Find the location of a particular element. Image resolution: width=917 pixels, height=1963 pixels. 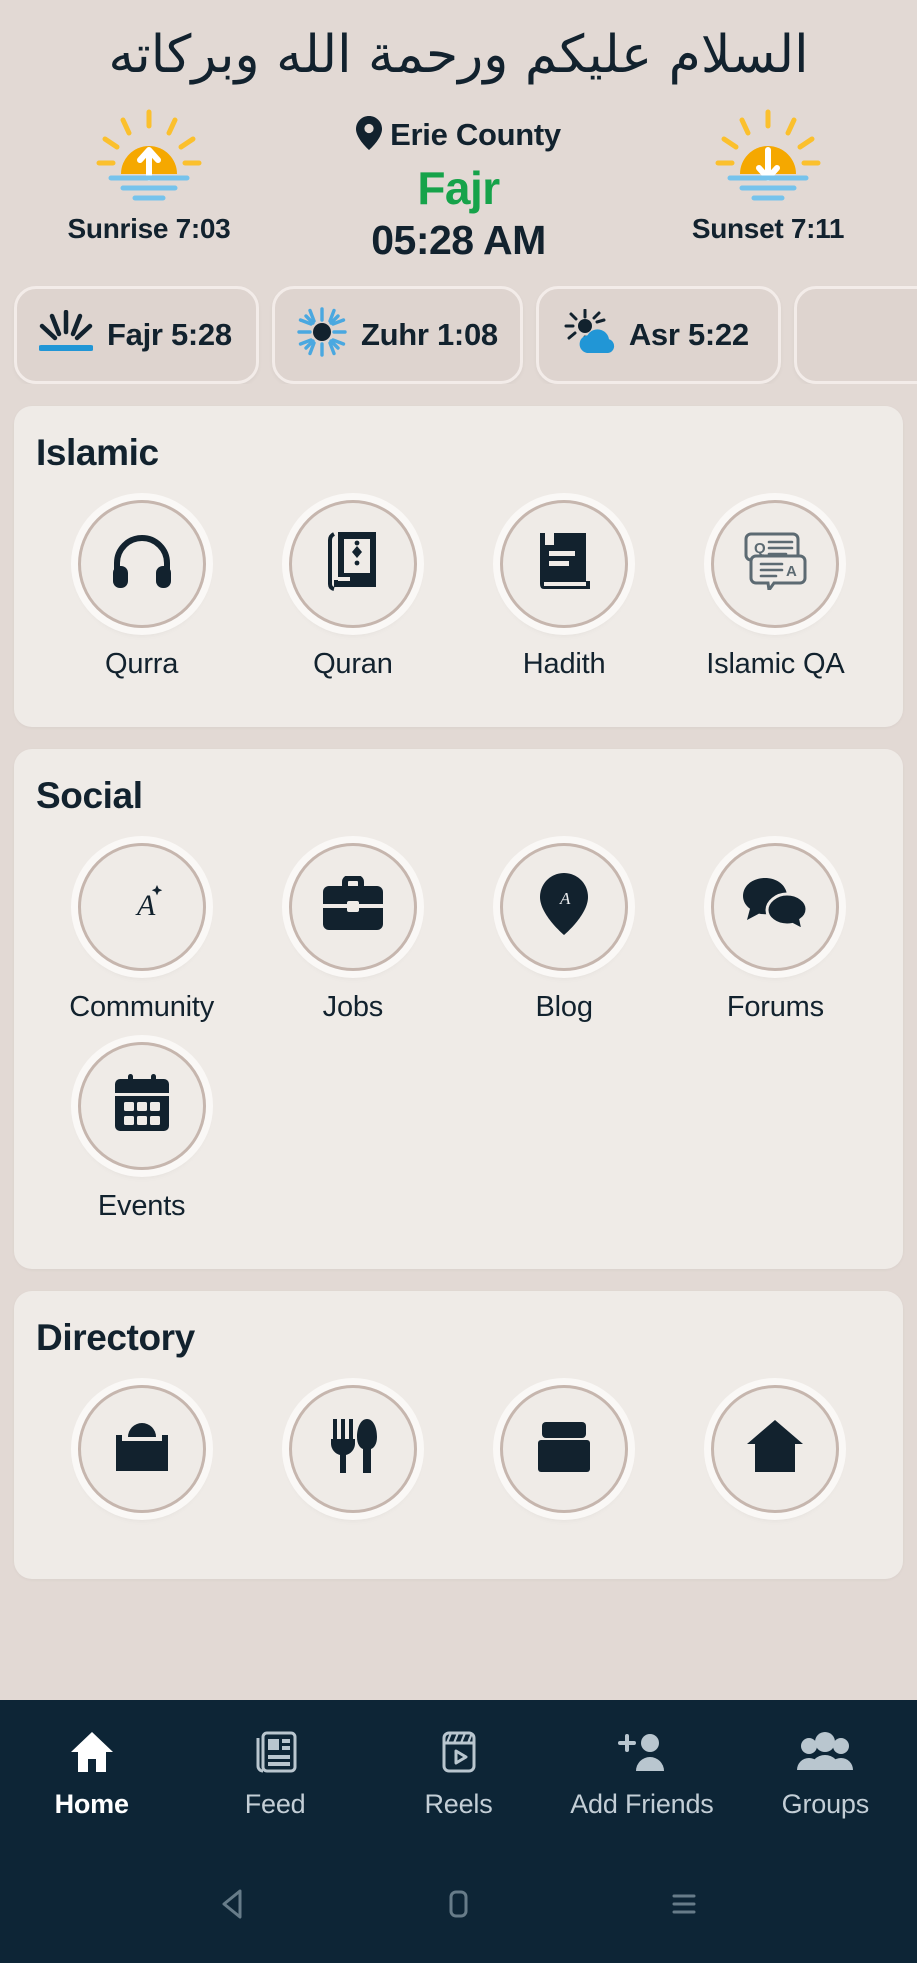

svg-text: Q is located at coordinates (760, 548).